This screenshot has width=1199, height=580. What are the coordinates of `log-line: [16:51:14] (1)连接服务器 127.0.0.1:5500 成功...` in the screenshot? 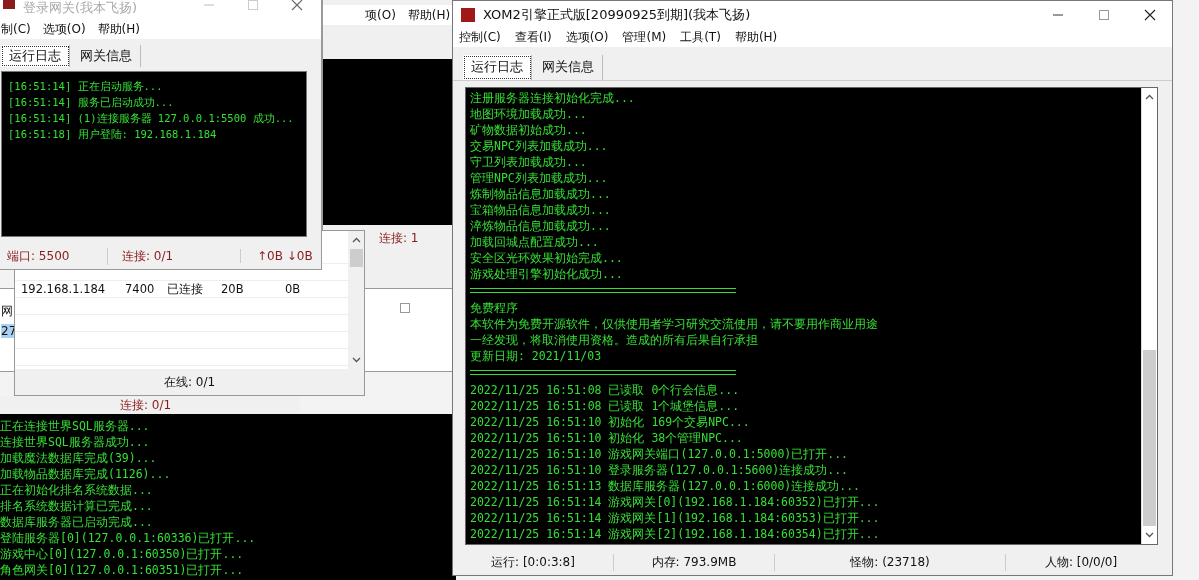 It's located at (151, 118).